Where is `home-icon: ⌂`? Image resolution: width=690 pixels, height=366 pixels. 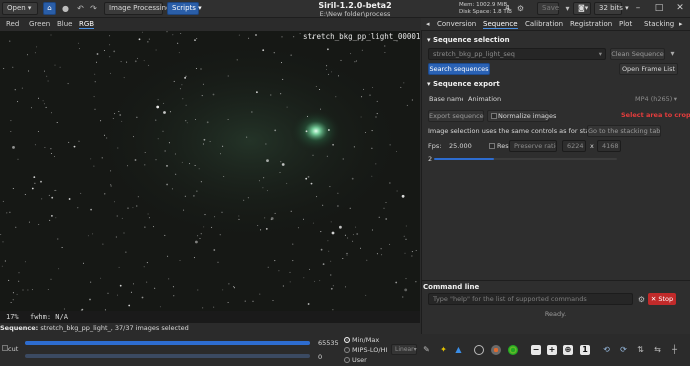
home-icon: ⌂ is located at coordinates (49, 8).